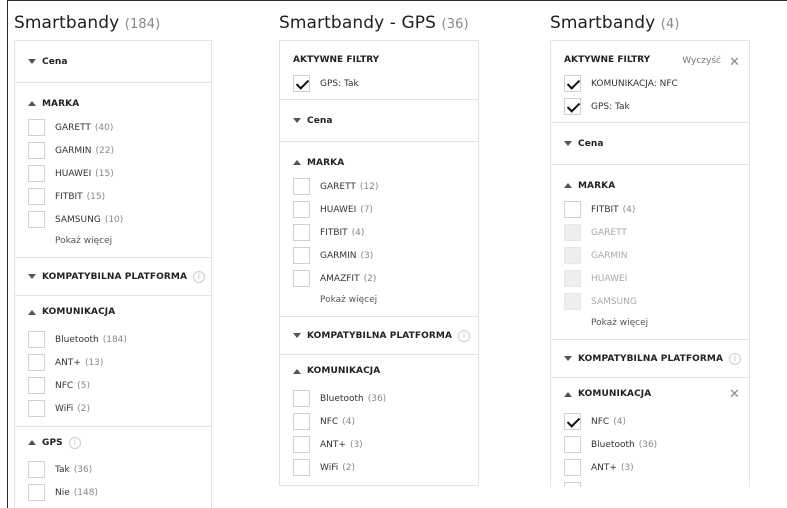  I want to click on filter-option: AMAZFIT (2), so click(379, 278).